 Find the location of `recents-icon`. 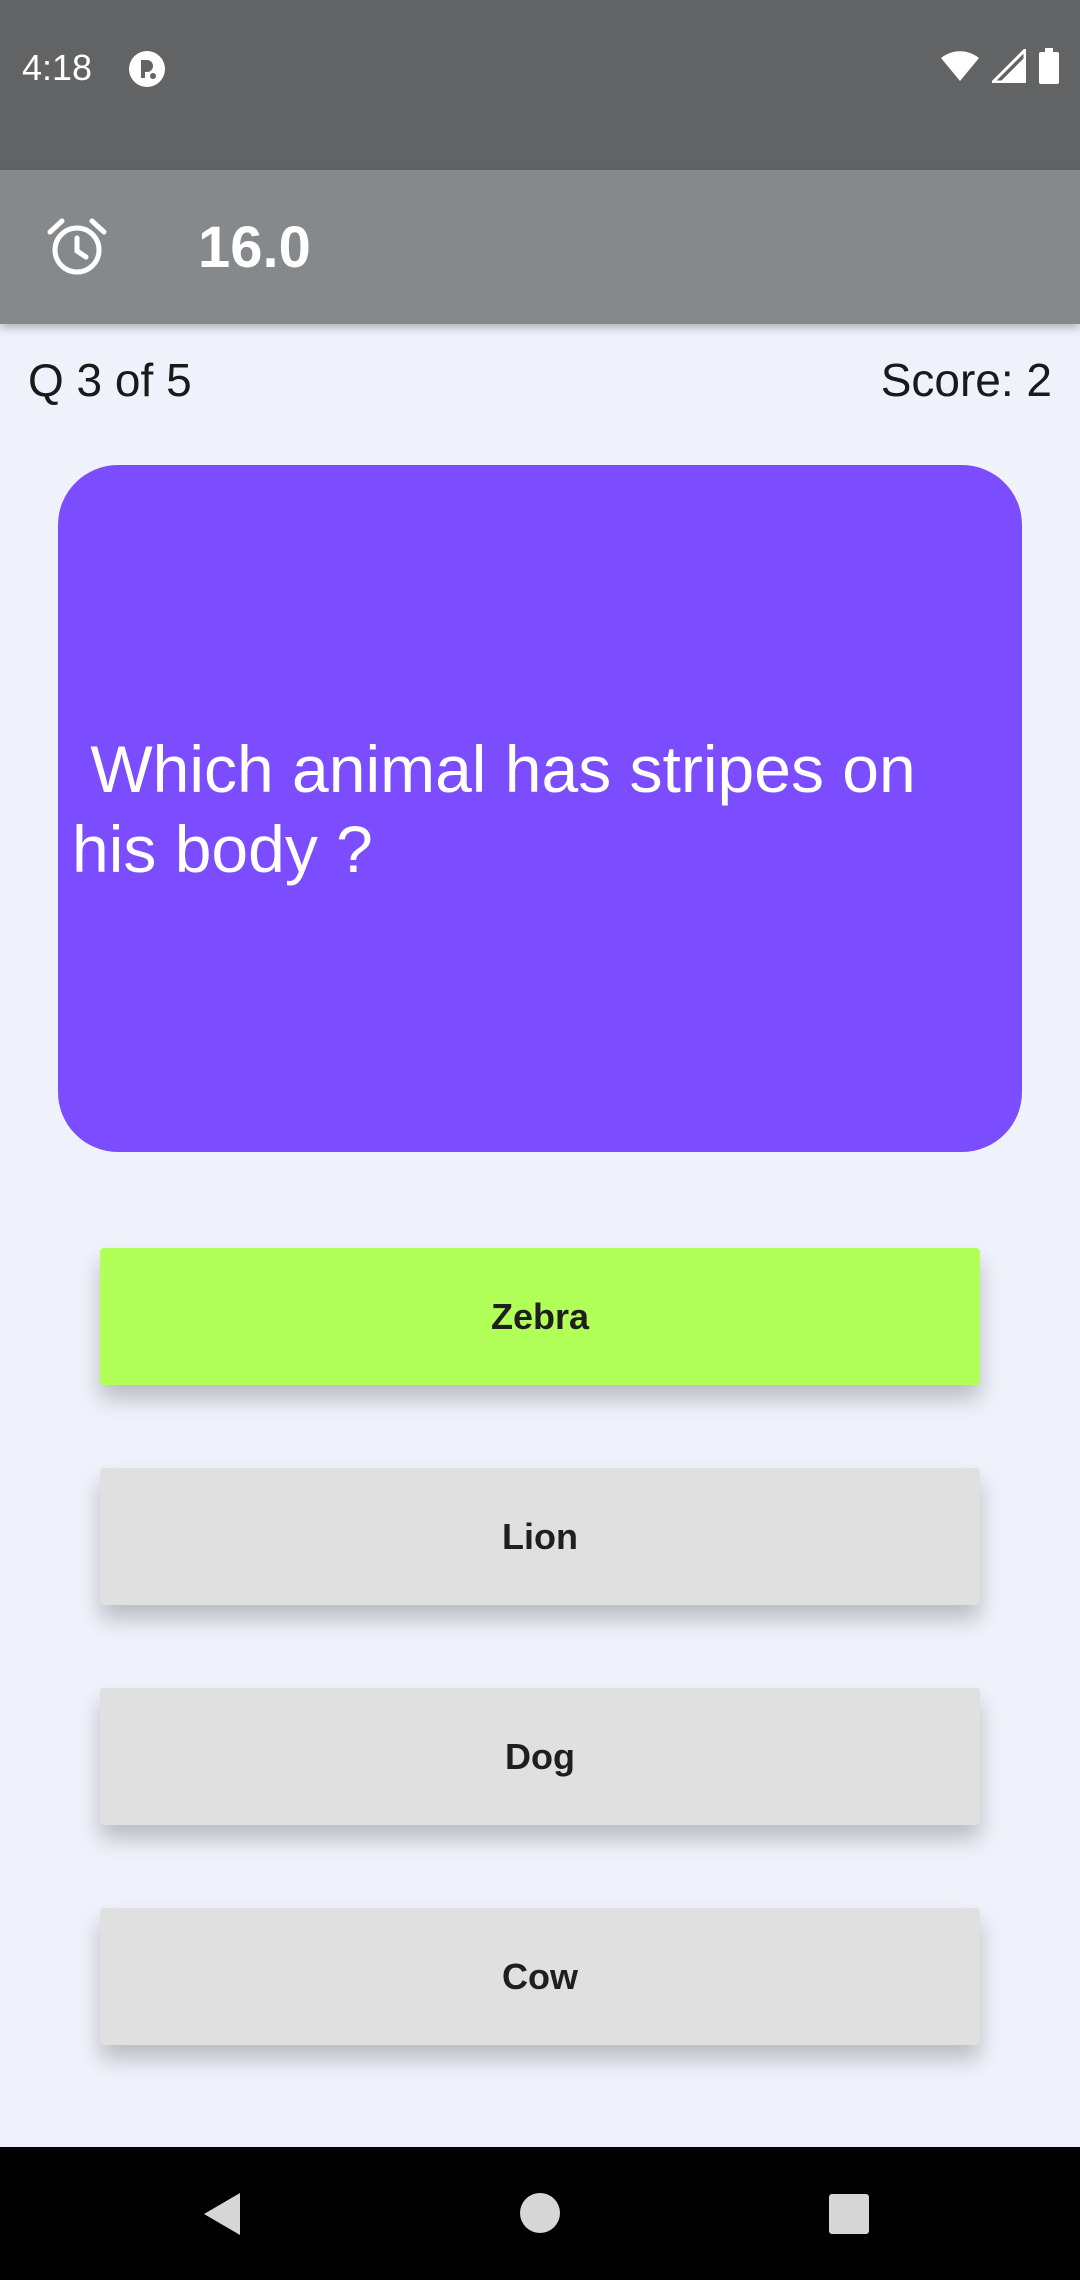

recents-icon is located at coordinates (849, 2214).